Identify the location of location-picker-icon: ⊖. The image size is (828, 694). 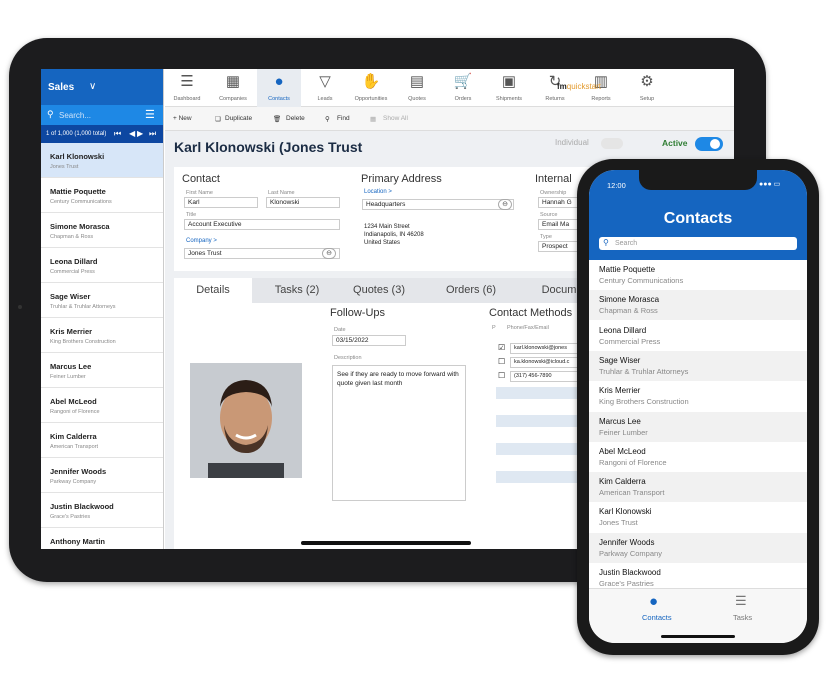
(505, 204).